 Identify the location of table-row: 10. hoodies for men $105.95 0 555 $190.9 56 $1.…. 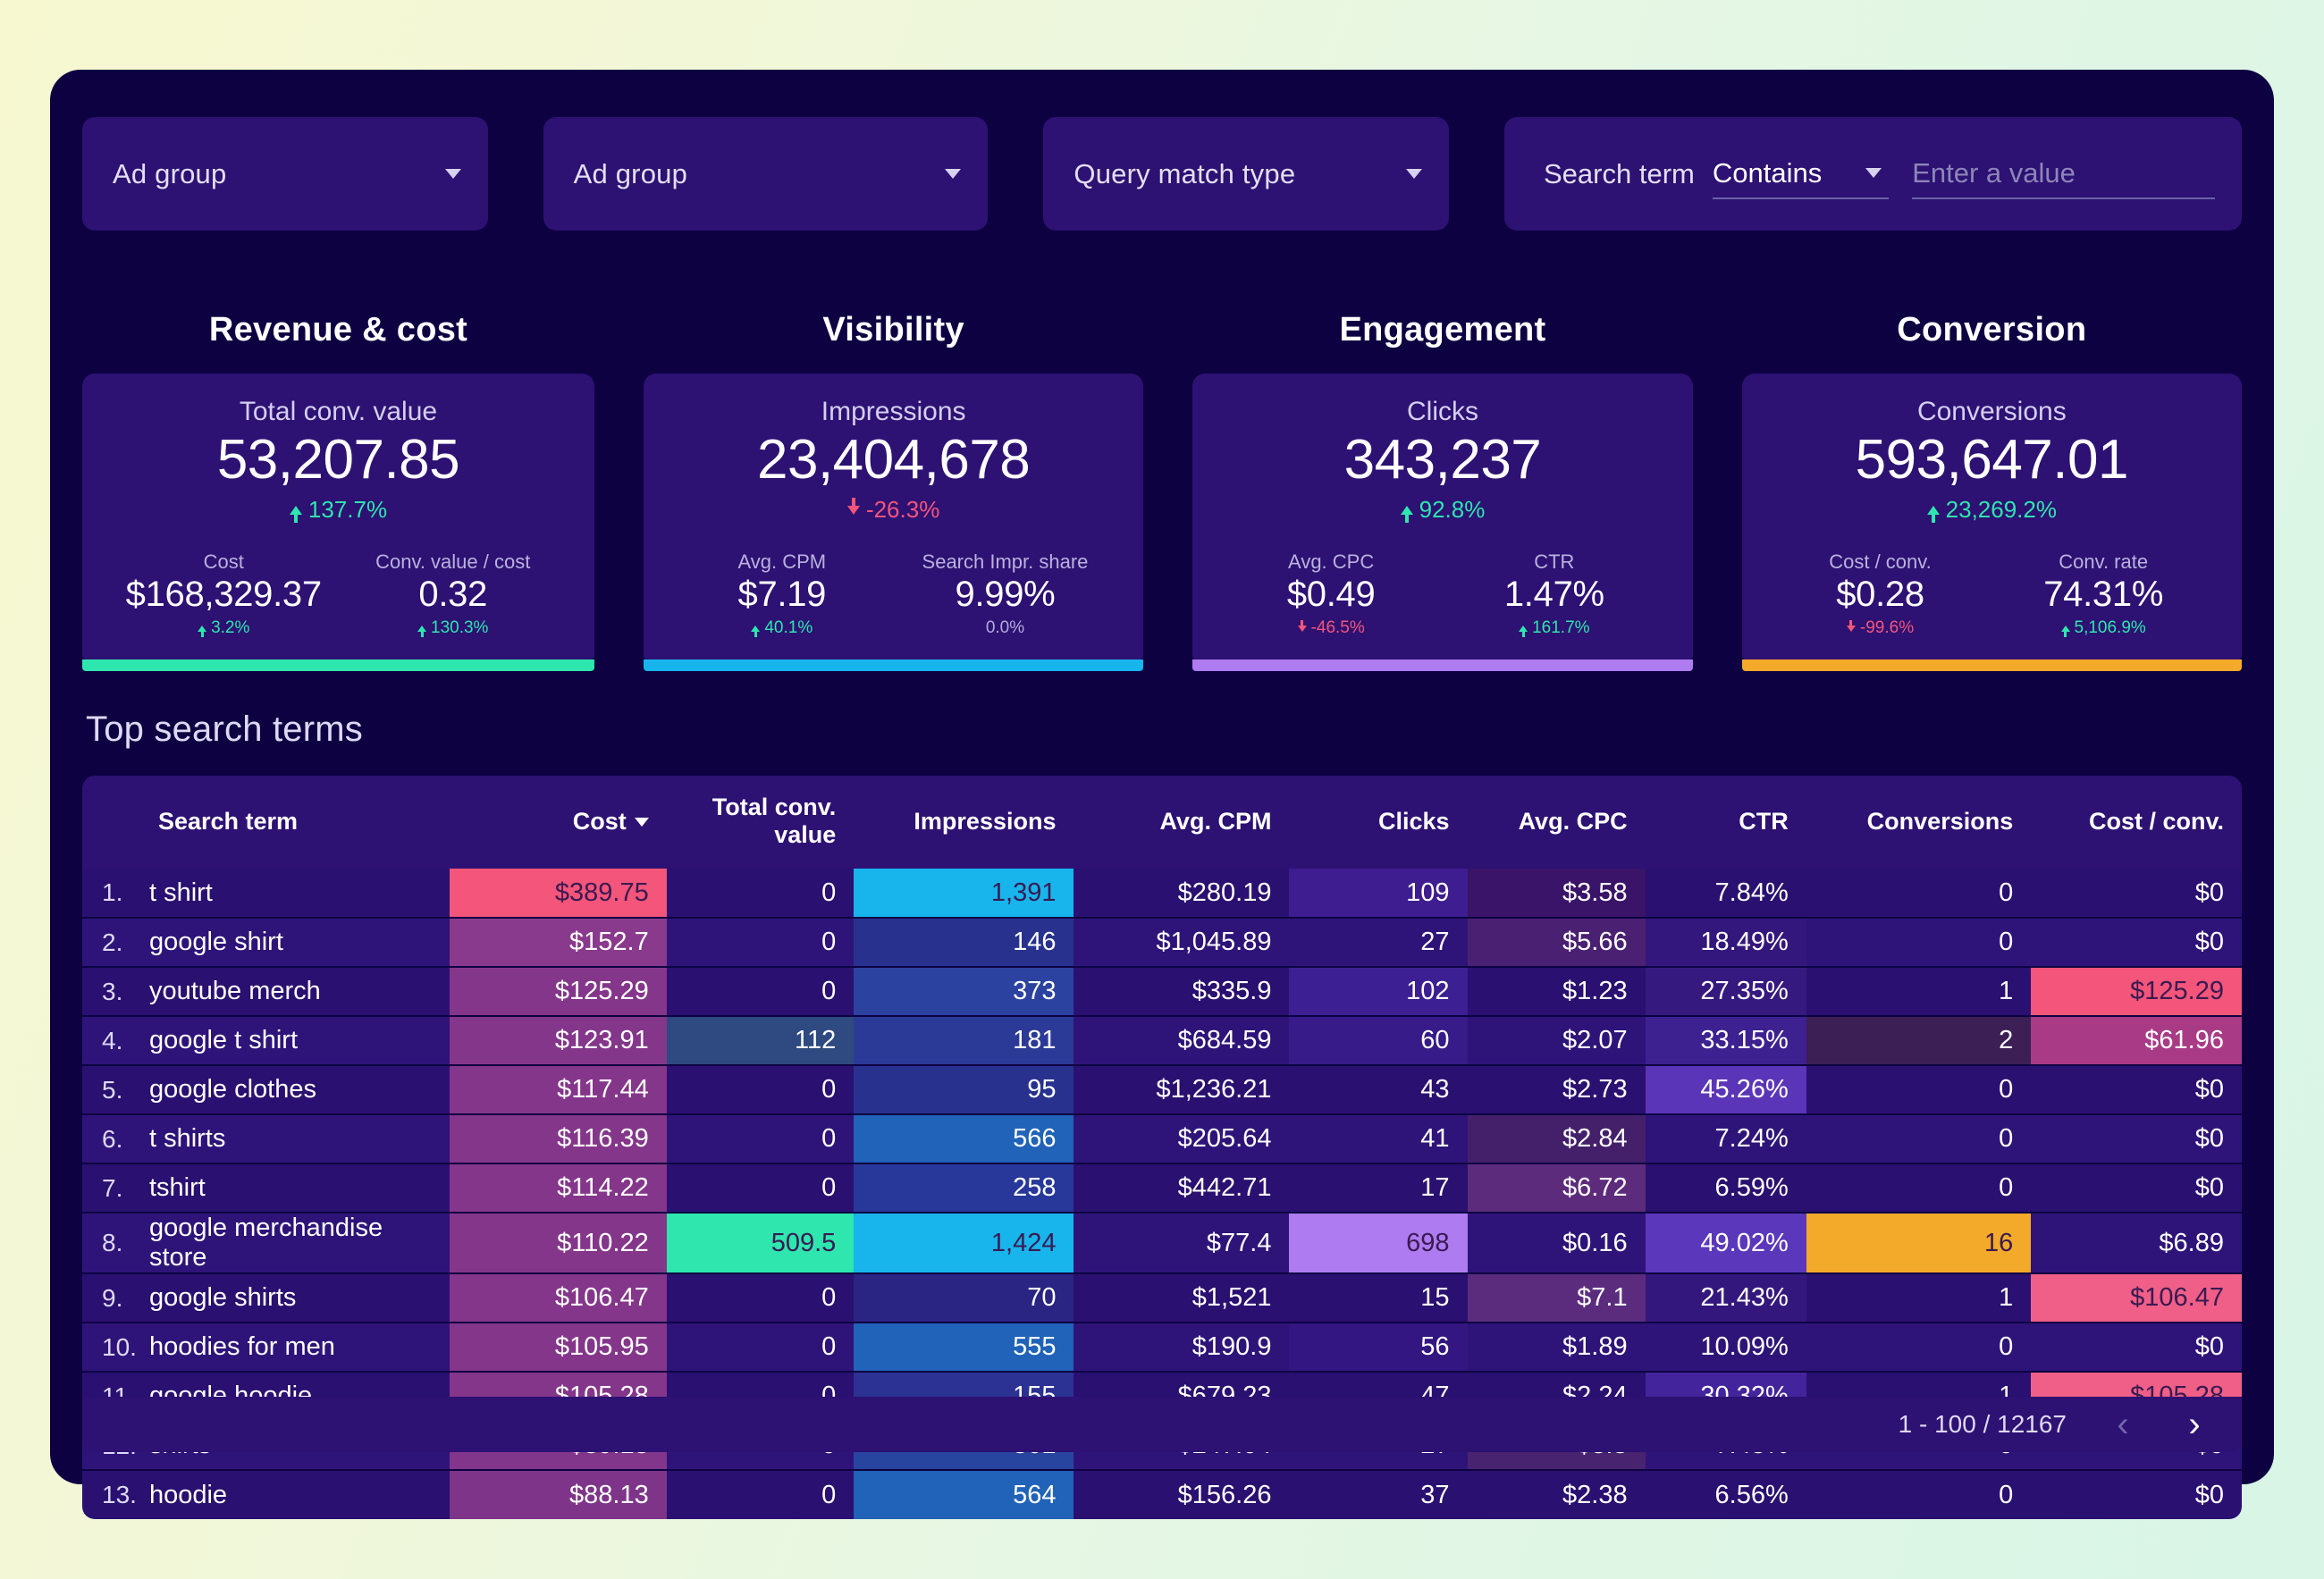
(1162, 1348).